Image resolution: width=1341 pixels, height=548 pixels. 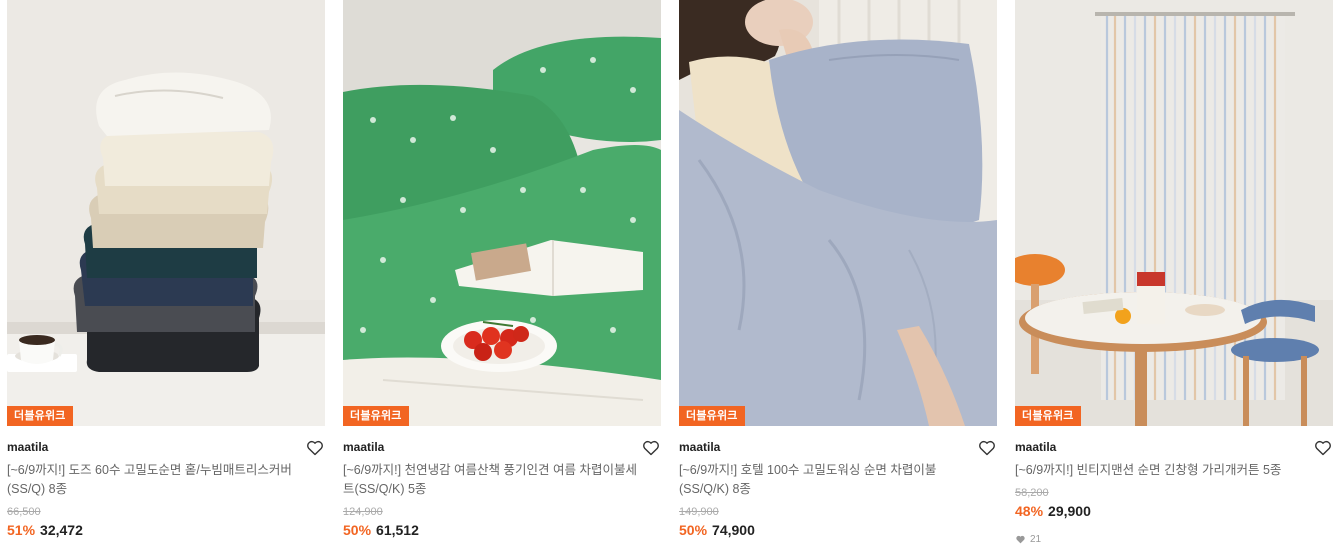 What do you see at coordinates (1036, 539) in the screenshot?
I see `like-count-value: 21` at bounding box center [1036, 539].